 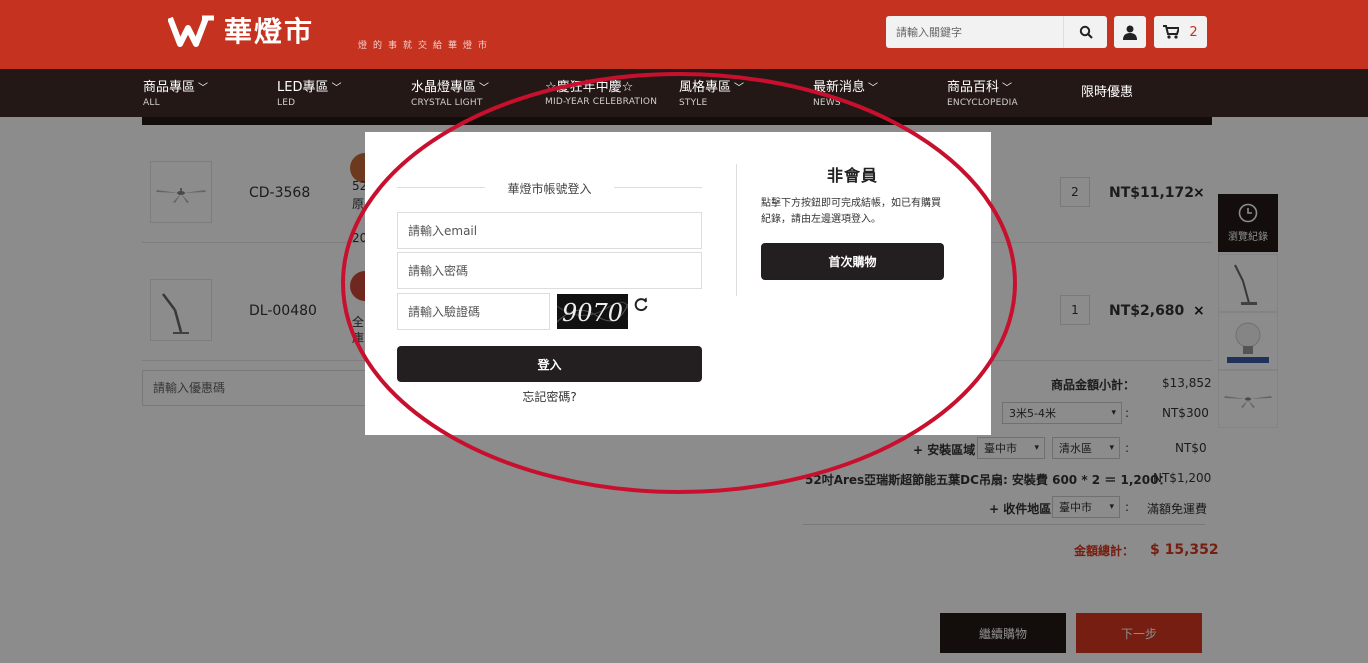 I want to click on cart-icon, so click(x=1171, y=32).